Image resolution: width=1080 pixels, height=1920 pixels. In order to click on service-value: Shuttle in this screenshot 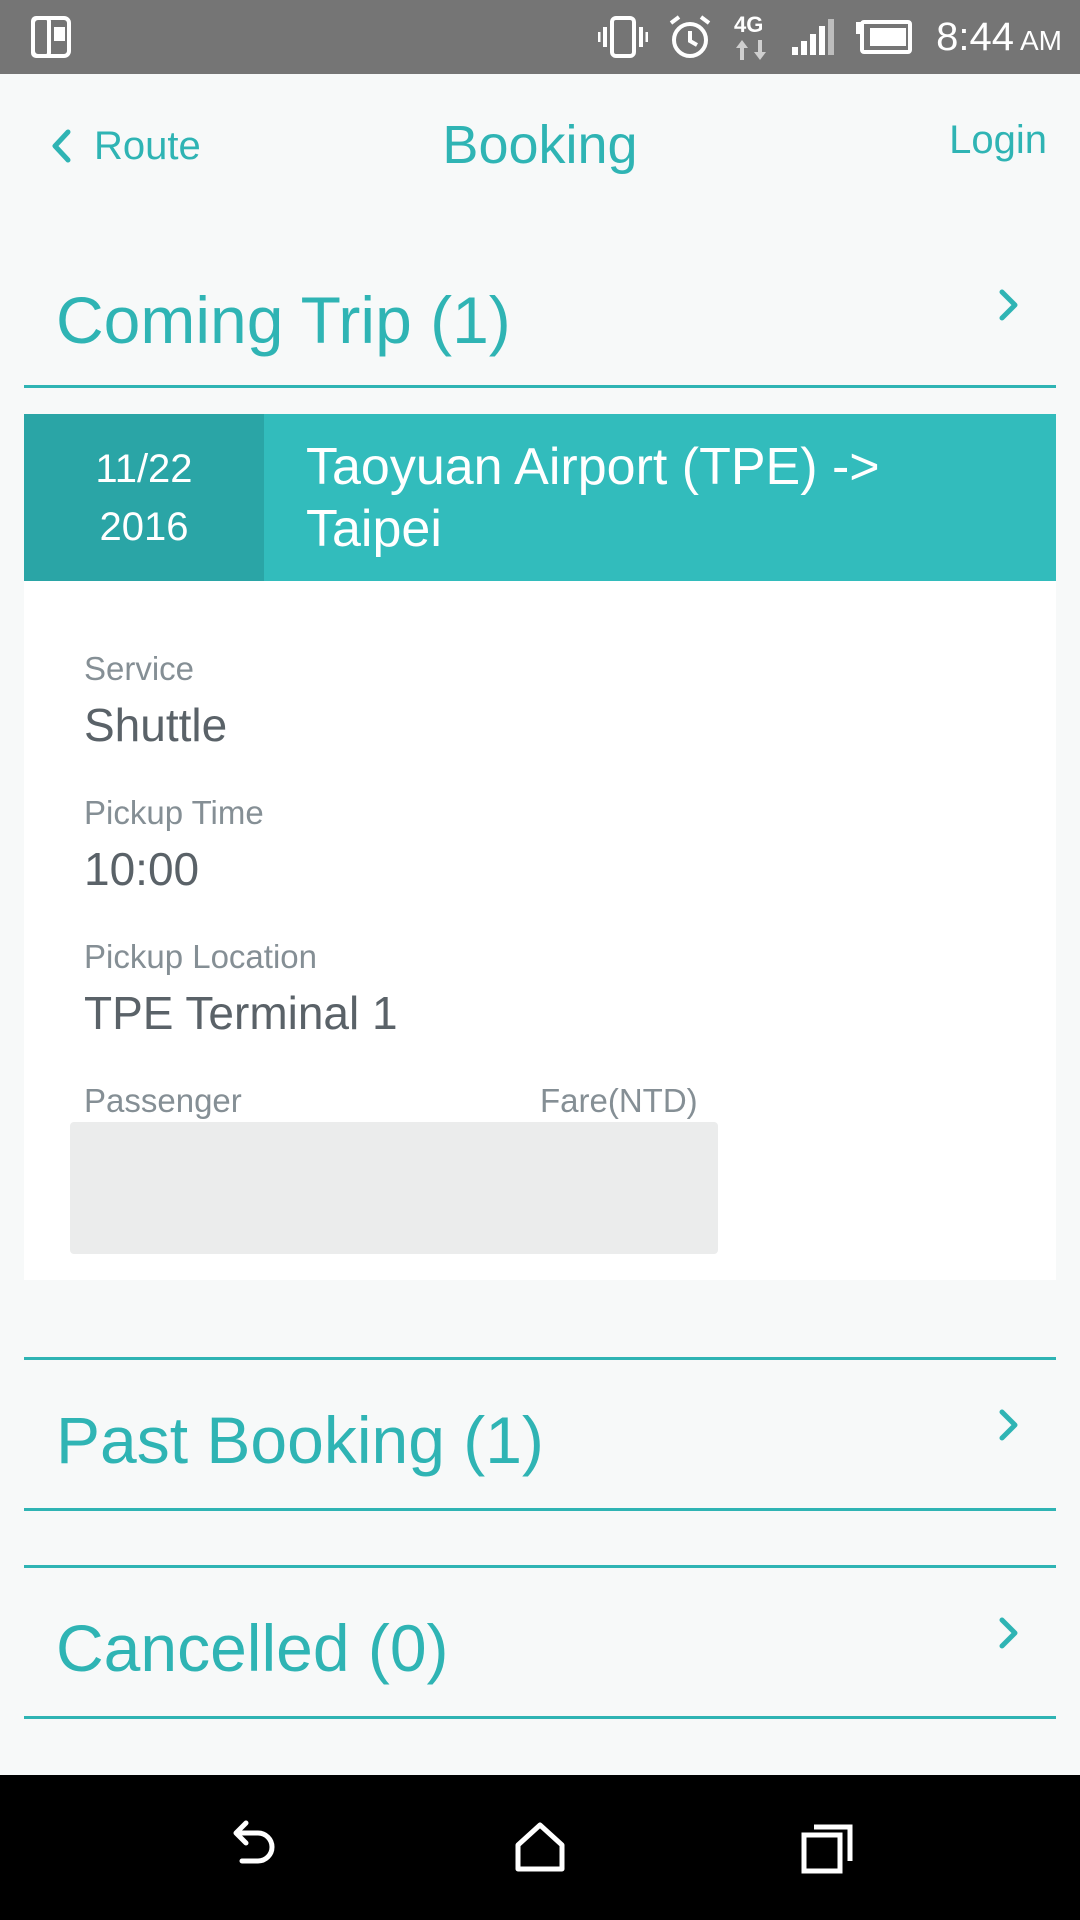, I will do `click(156, 725)`.